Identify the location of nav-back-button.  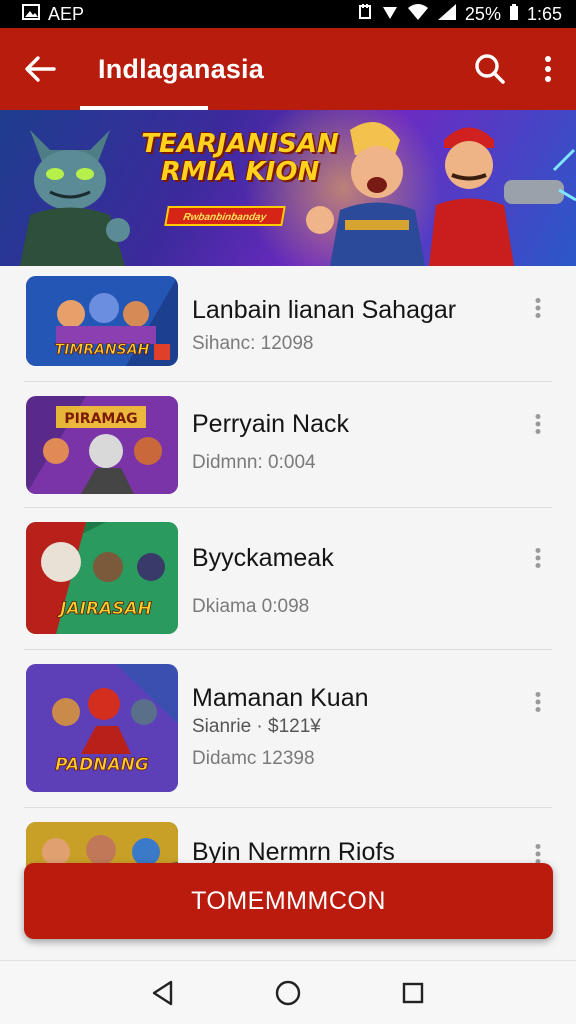
(163, 993).